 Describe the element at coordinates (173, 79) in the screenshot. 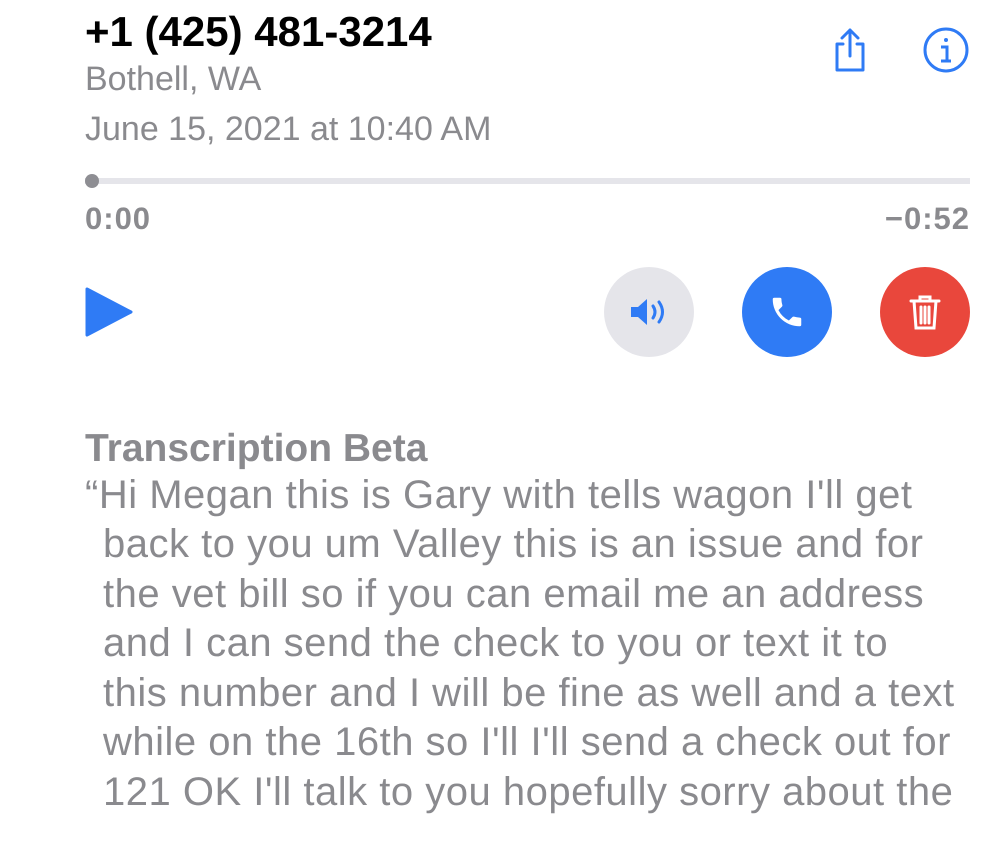

I see `location-text: Bothell, WA` at that location.